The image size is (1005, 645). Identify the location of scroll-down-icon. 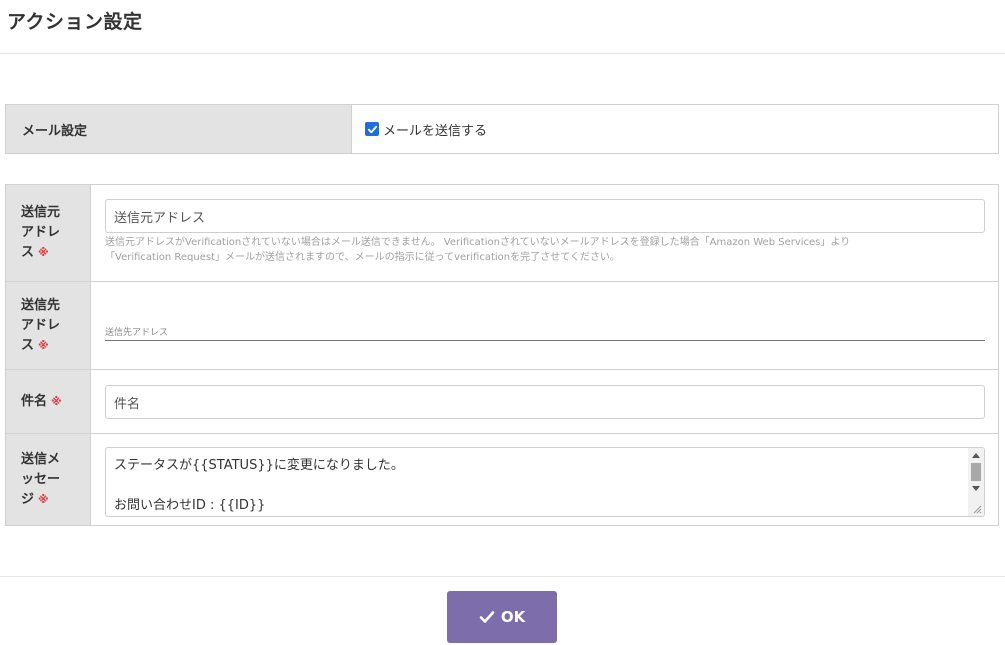
(976, 488).